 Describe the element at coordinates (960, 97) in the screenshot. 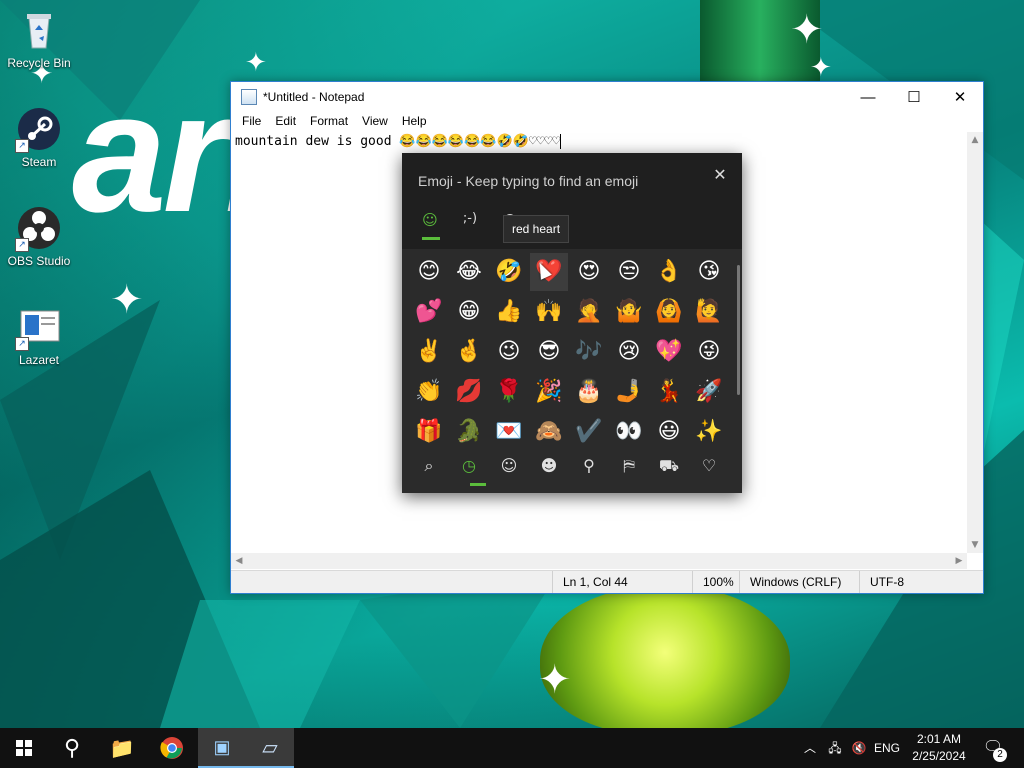

I see `close-button: ✕` at that location.